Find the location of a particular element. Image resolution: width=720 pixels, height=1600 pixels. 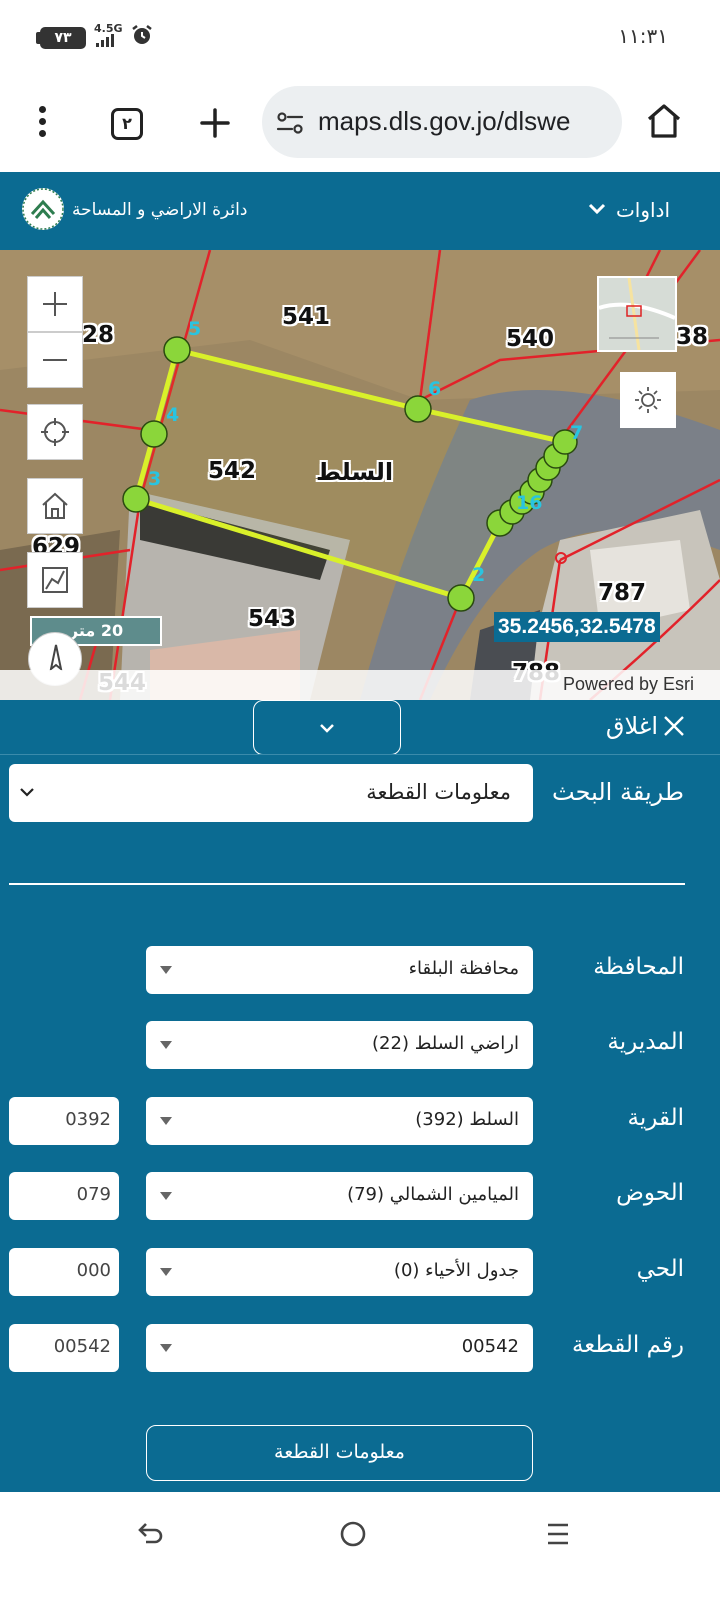

parcel-number-value: 00542 is located at coordinates (490, 1346).